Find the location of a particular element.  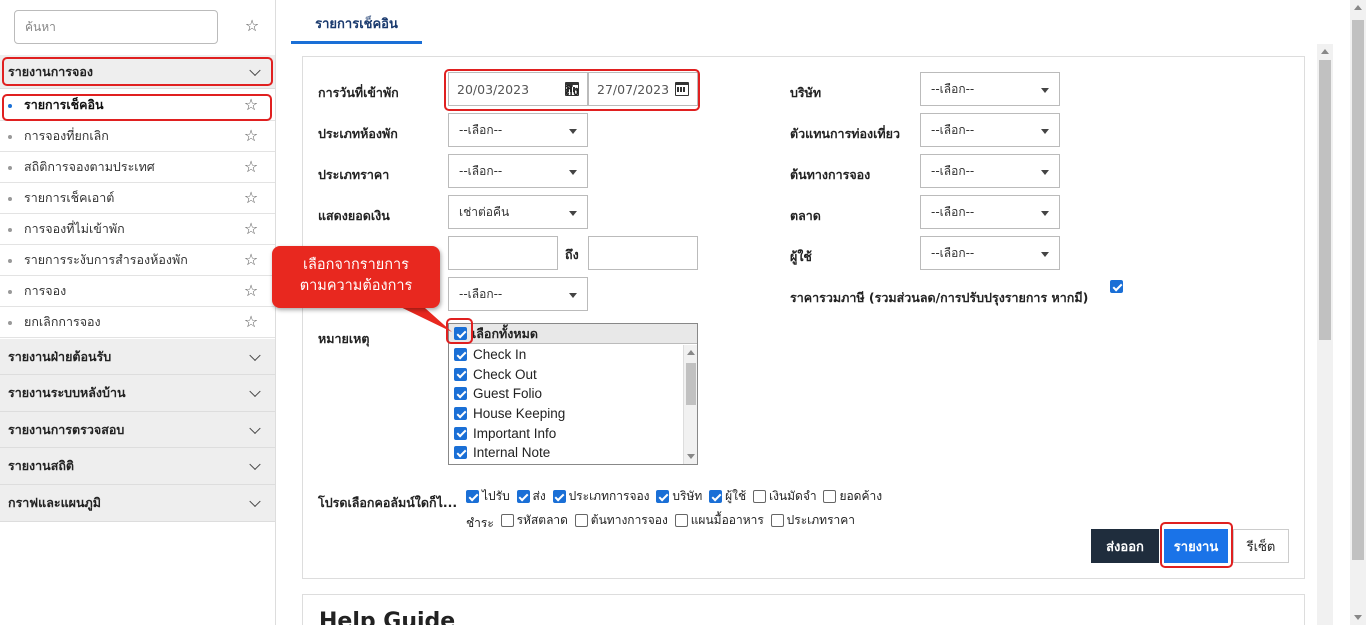

tax-inclusive-checkbox is located at coordinates (1116, 286).